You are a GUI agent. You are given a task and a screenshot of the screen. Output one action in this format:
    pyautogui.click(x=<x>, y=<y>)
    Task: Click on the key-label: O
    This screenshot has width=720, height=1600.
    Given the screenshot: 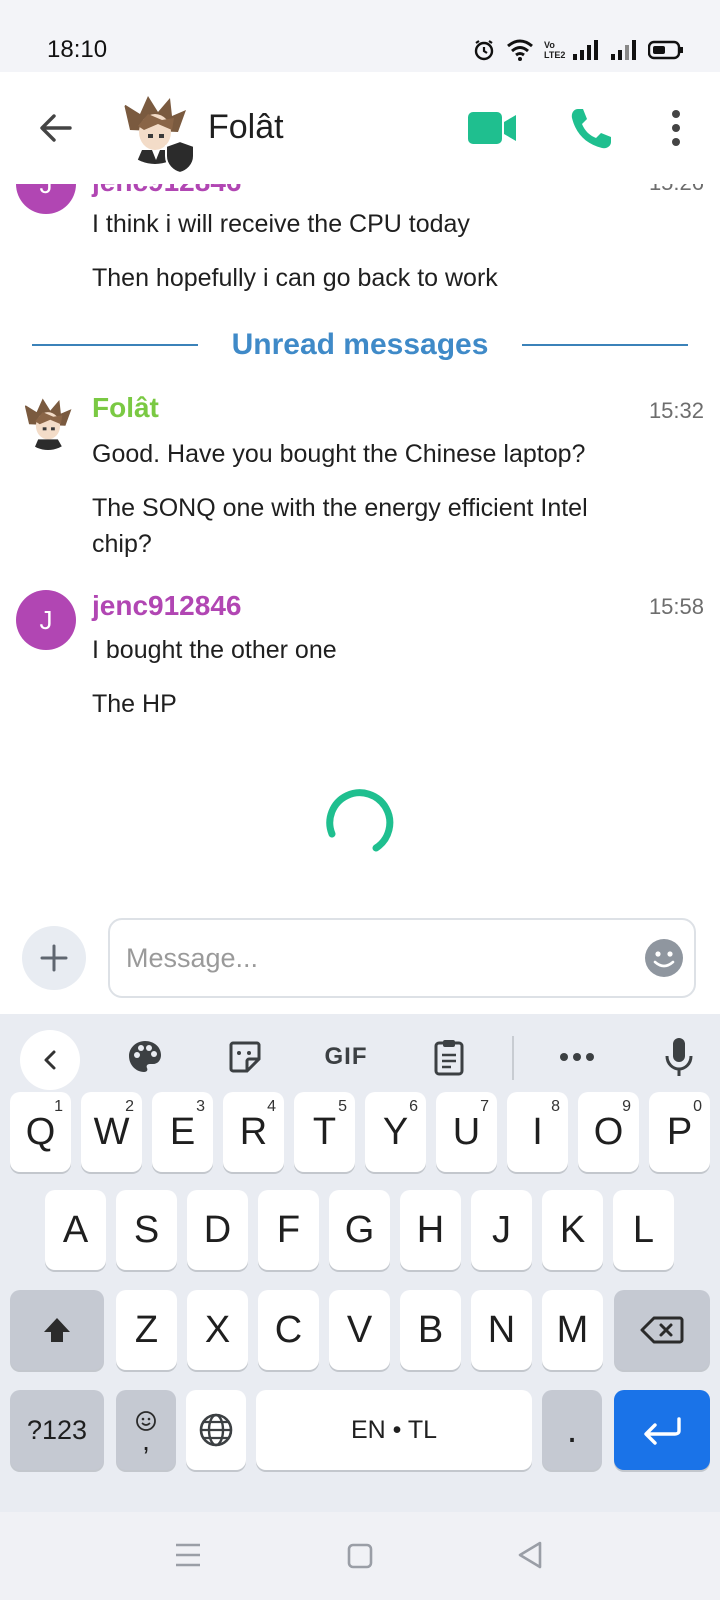 What is the action you would take?
    pyautogui.click(x=608, y=1131)
    